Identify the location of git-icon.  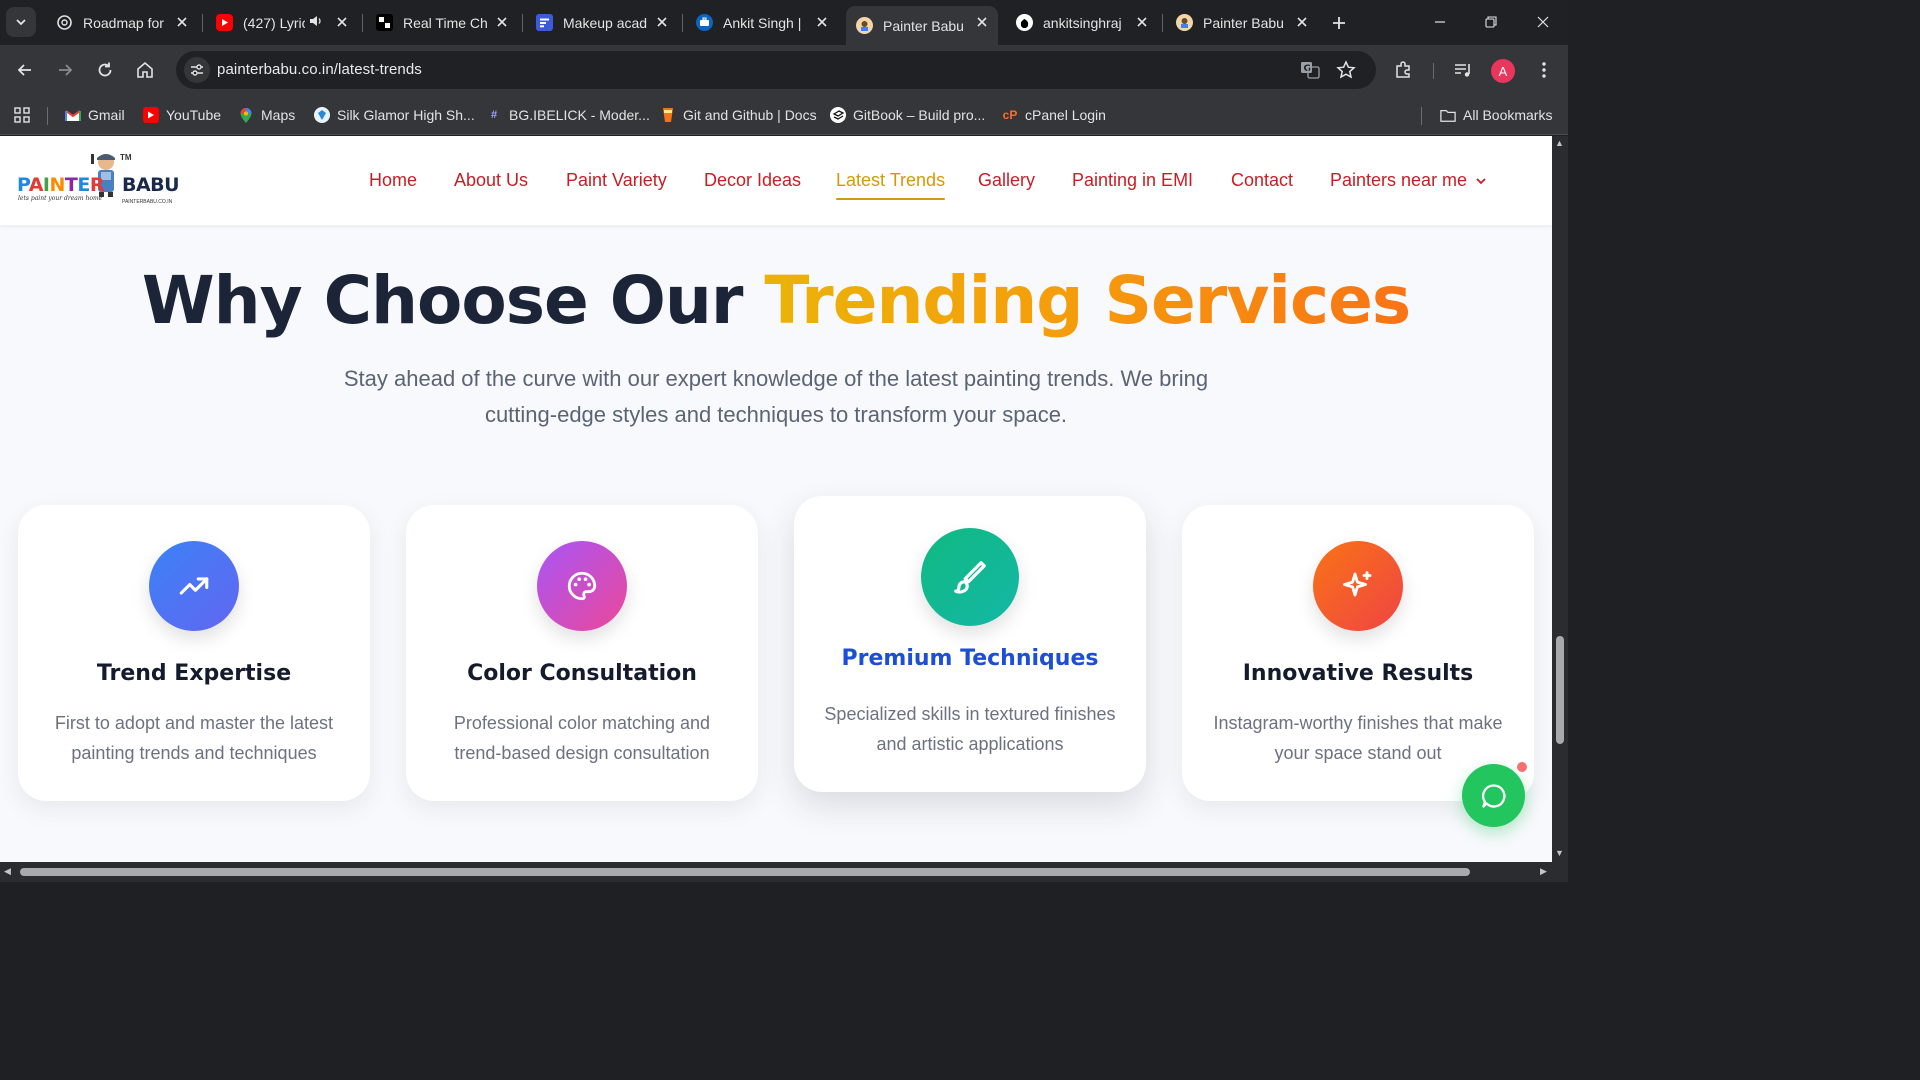
(668, 115).